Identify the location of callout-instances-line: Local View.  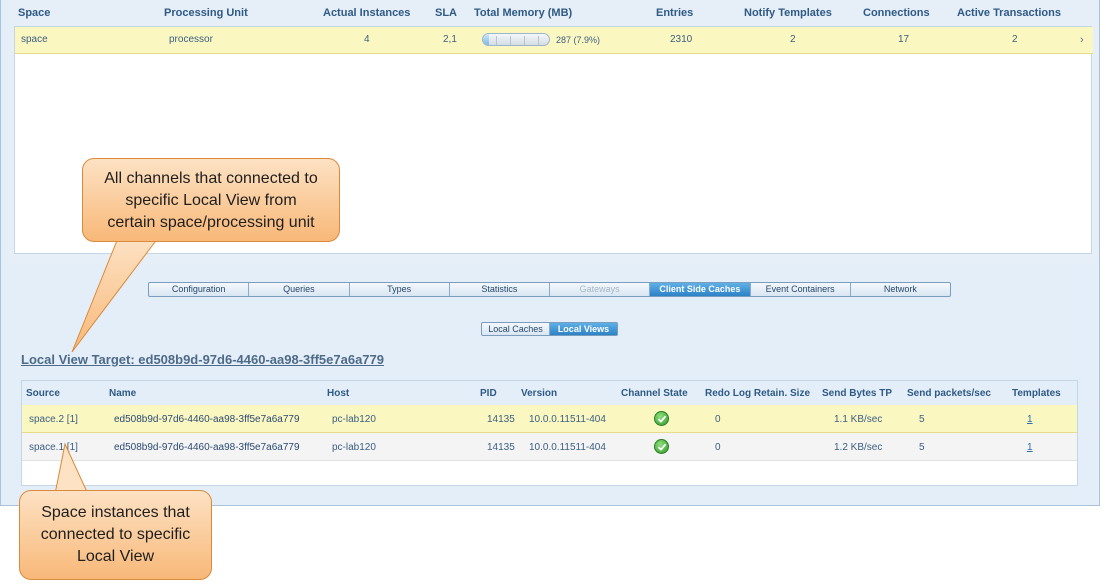
(115, 556).